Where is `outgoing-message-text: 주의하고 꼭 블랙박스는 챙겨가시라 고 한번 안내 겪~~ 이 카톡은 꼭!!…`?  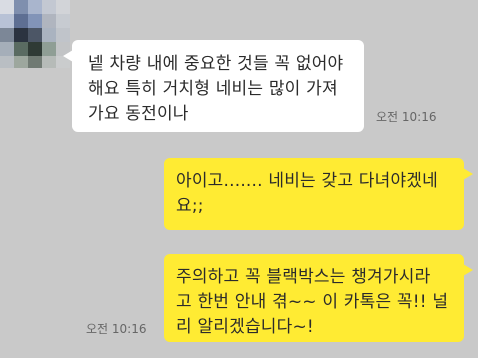 outgoing-message-text: 주의하고 꼭 블랙박스는 챙겨가시라 고 한번 안내 겪~~ 이 카톡은 꼭!!… is located at coordinates (312, 302).